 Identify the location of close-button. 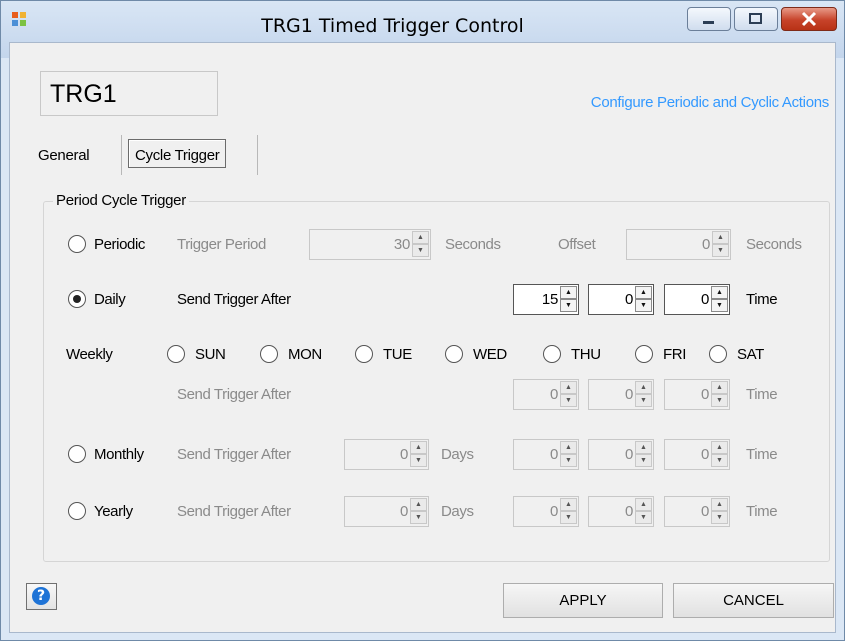
(809, 19).